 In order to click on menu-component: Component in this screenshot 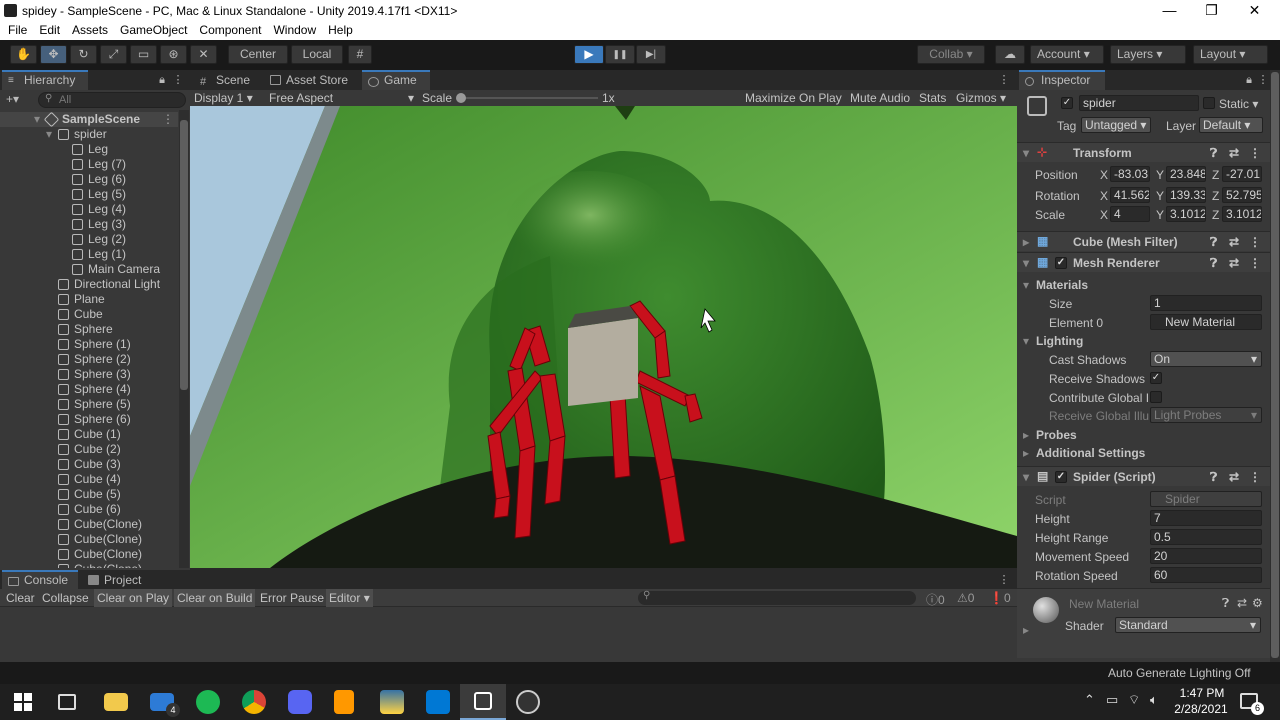, I will do `click(230, 29)`.